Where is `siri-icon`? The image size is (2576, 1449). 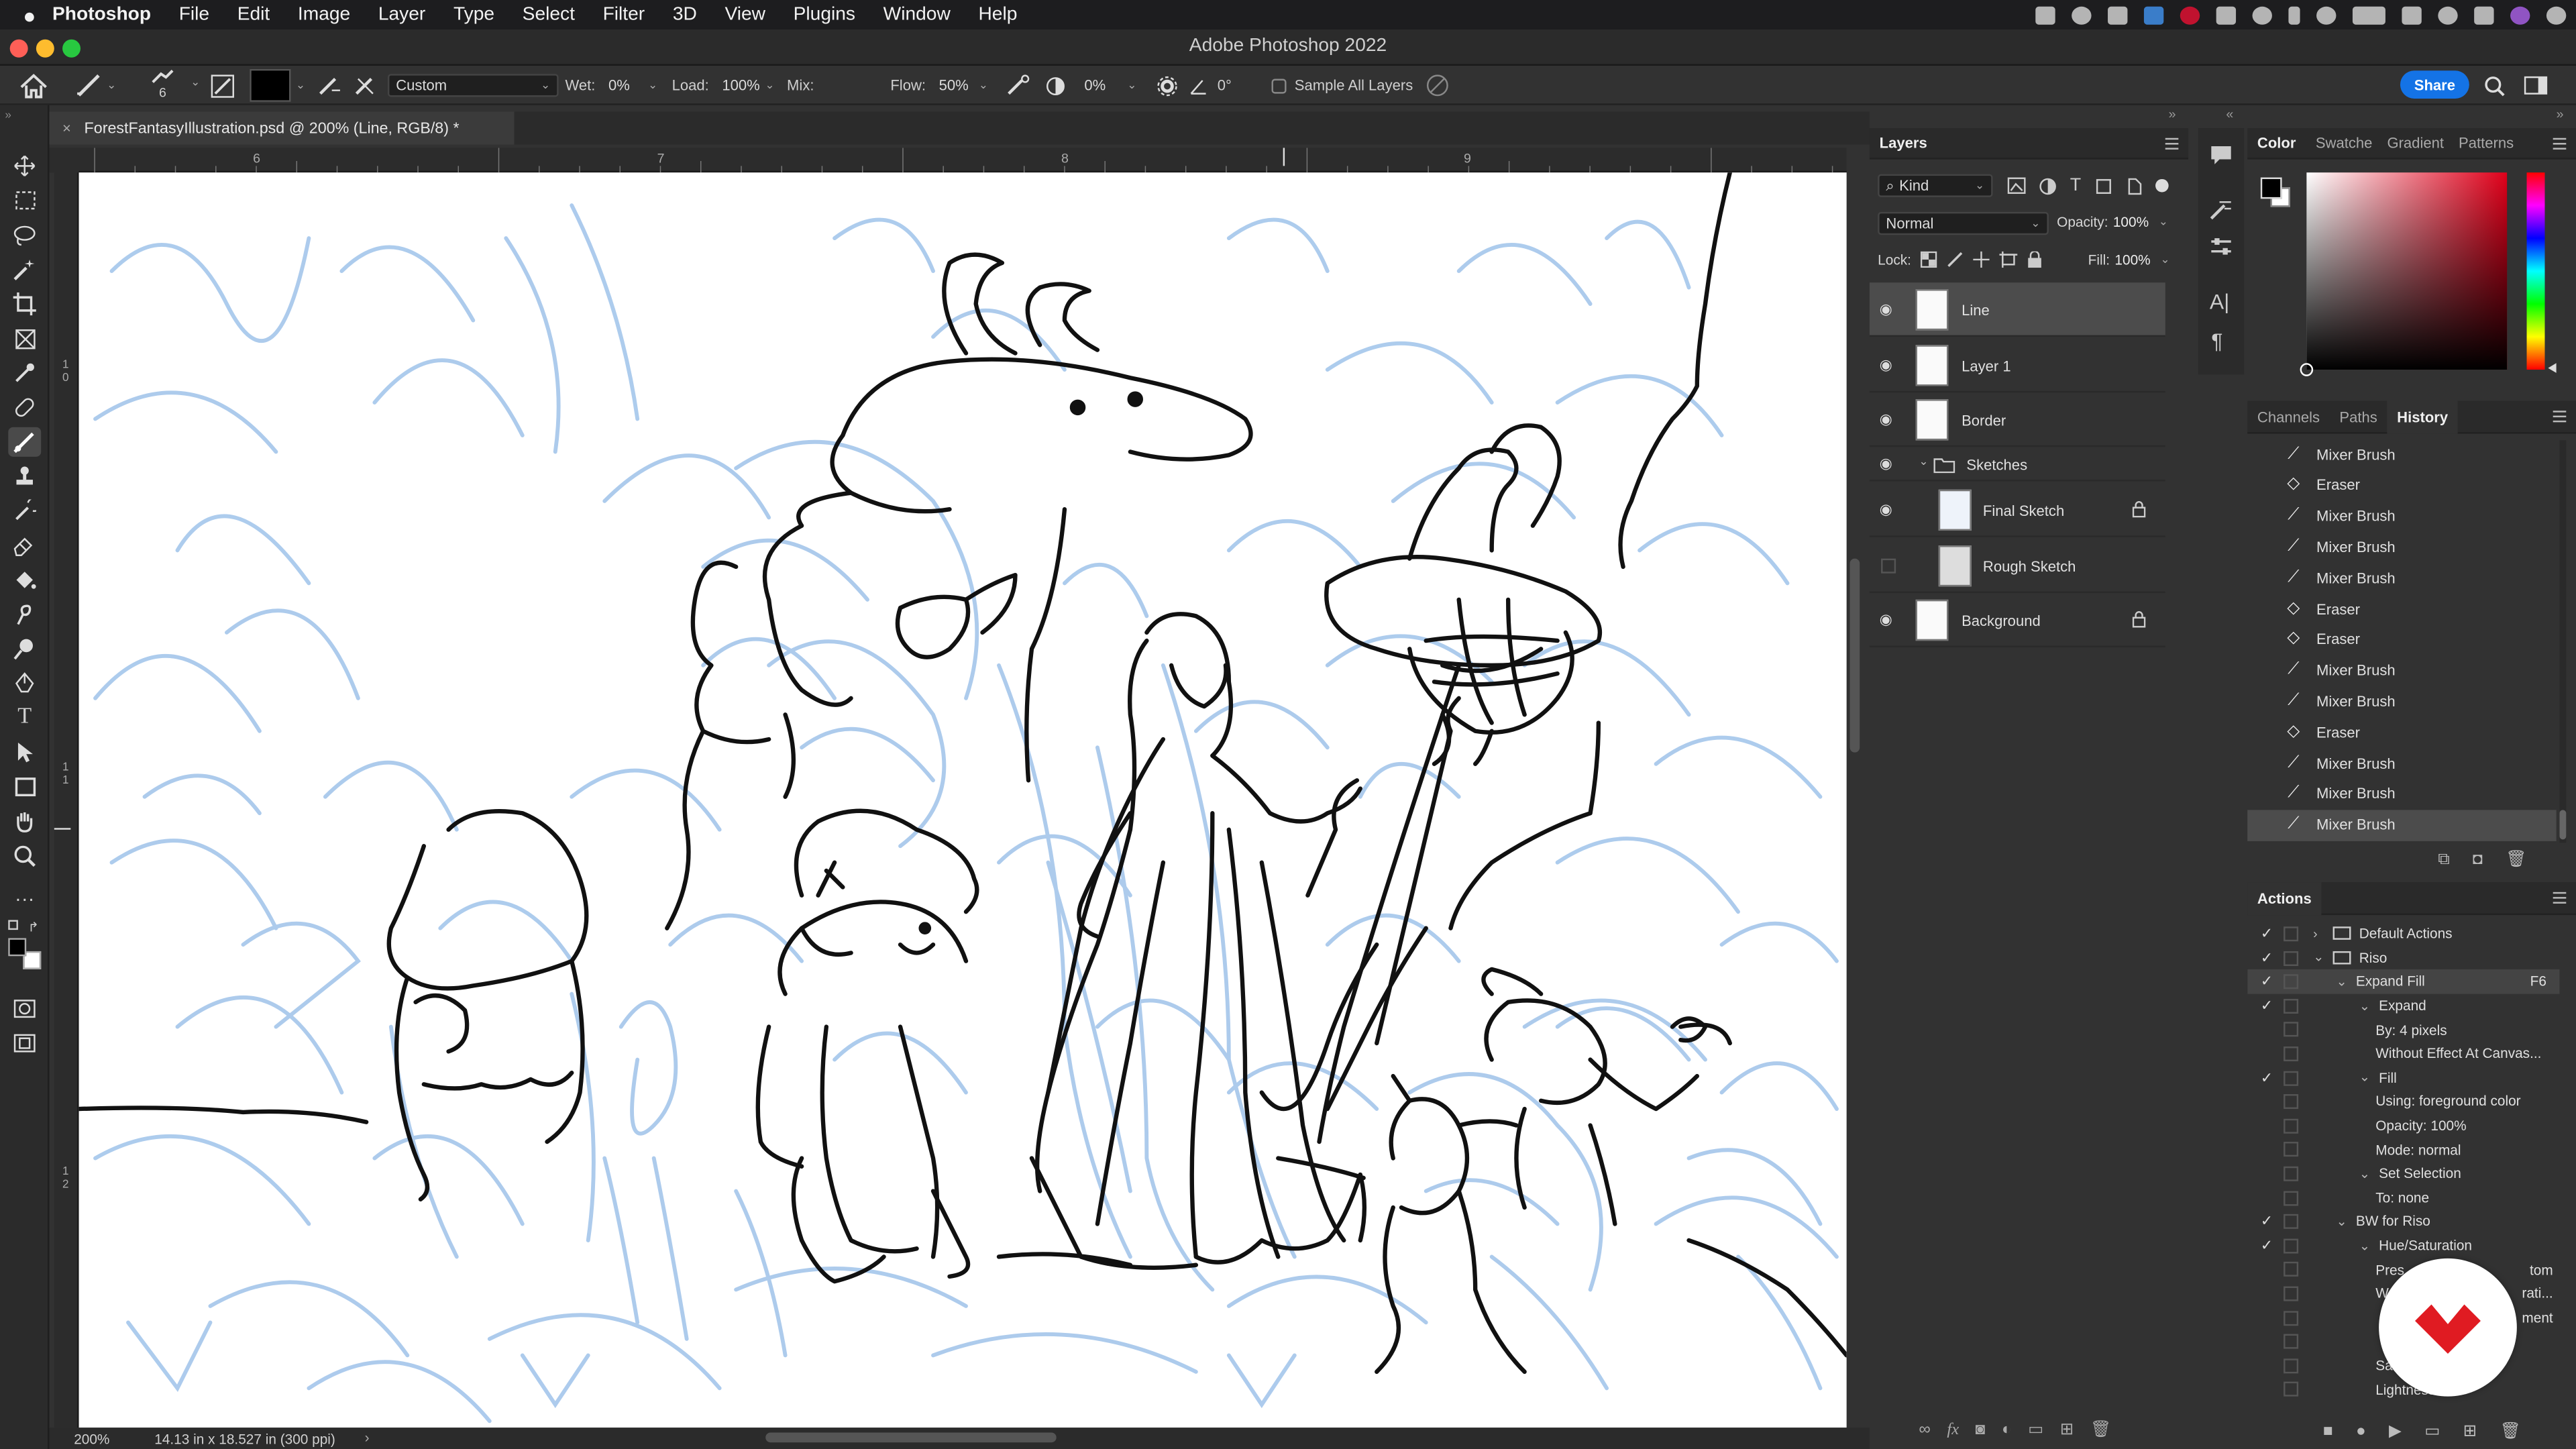
siri-icon is located at coordinates (2520, 14).